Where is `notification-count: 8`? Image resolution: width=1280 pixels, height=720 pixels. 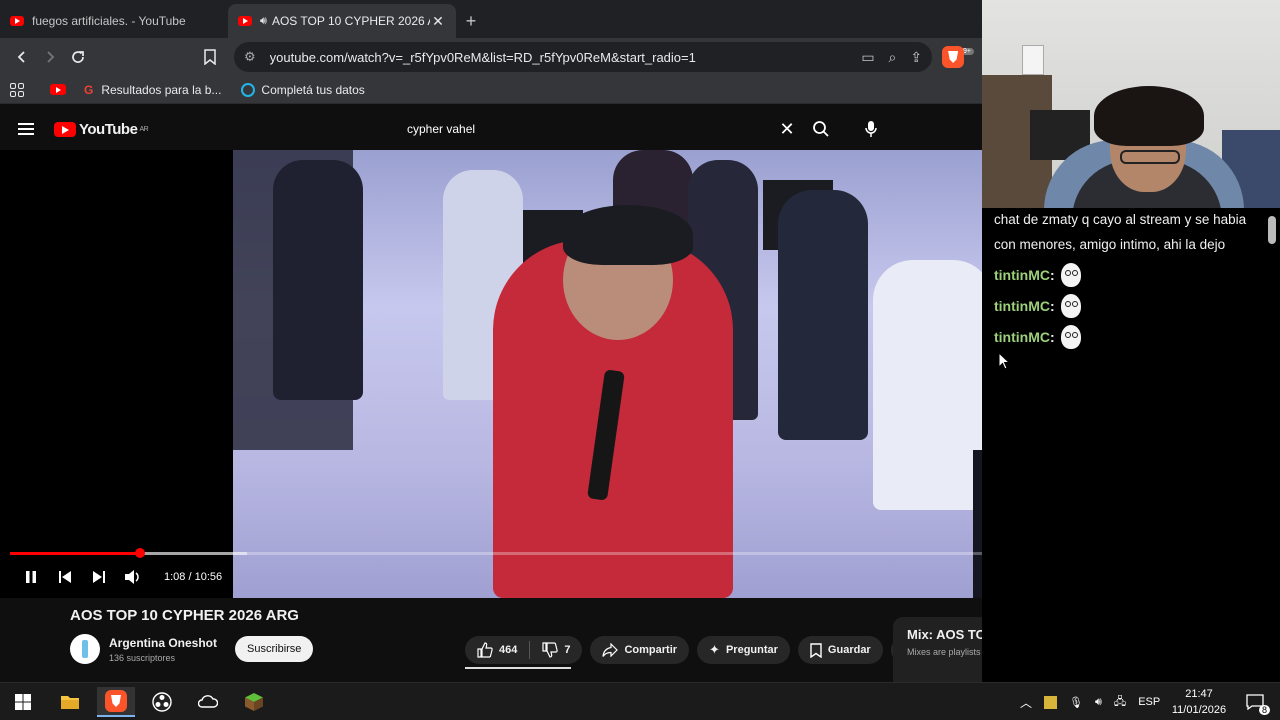
notification-count: 8 is located at coordinates (1264, 710).